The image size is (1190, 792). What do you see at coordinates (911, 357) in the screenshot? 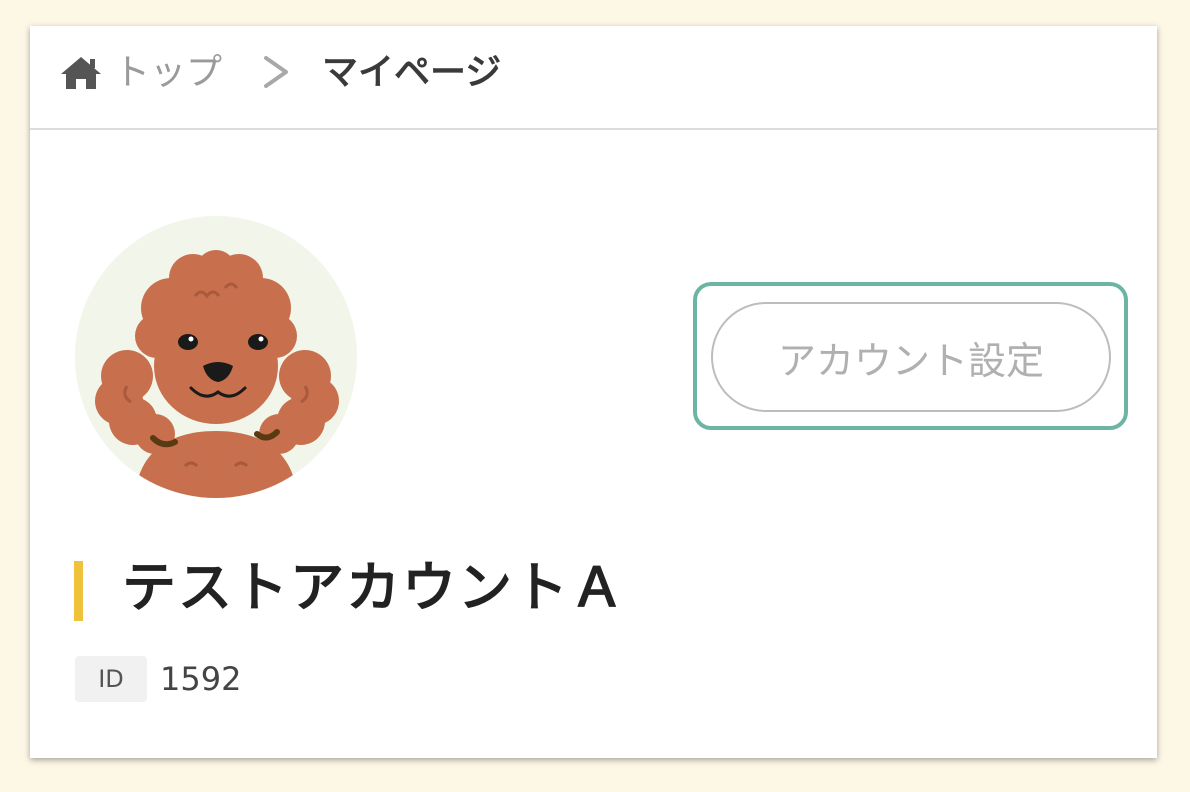
I see `account-settings-button: アカウント設定` at bounding box center [911, 357].